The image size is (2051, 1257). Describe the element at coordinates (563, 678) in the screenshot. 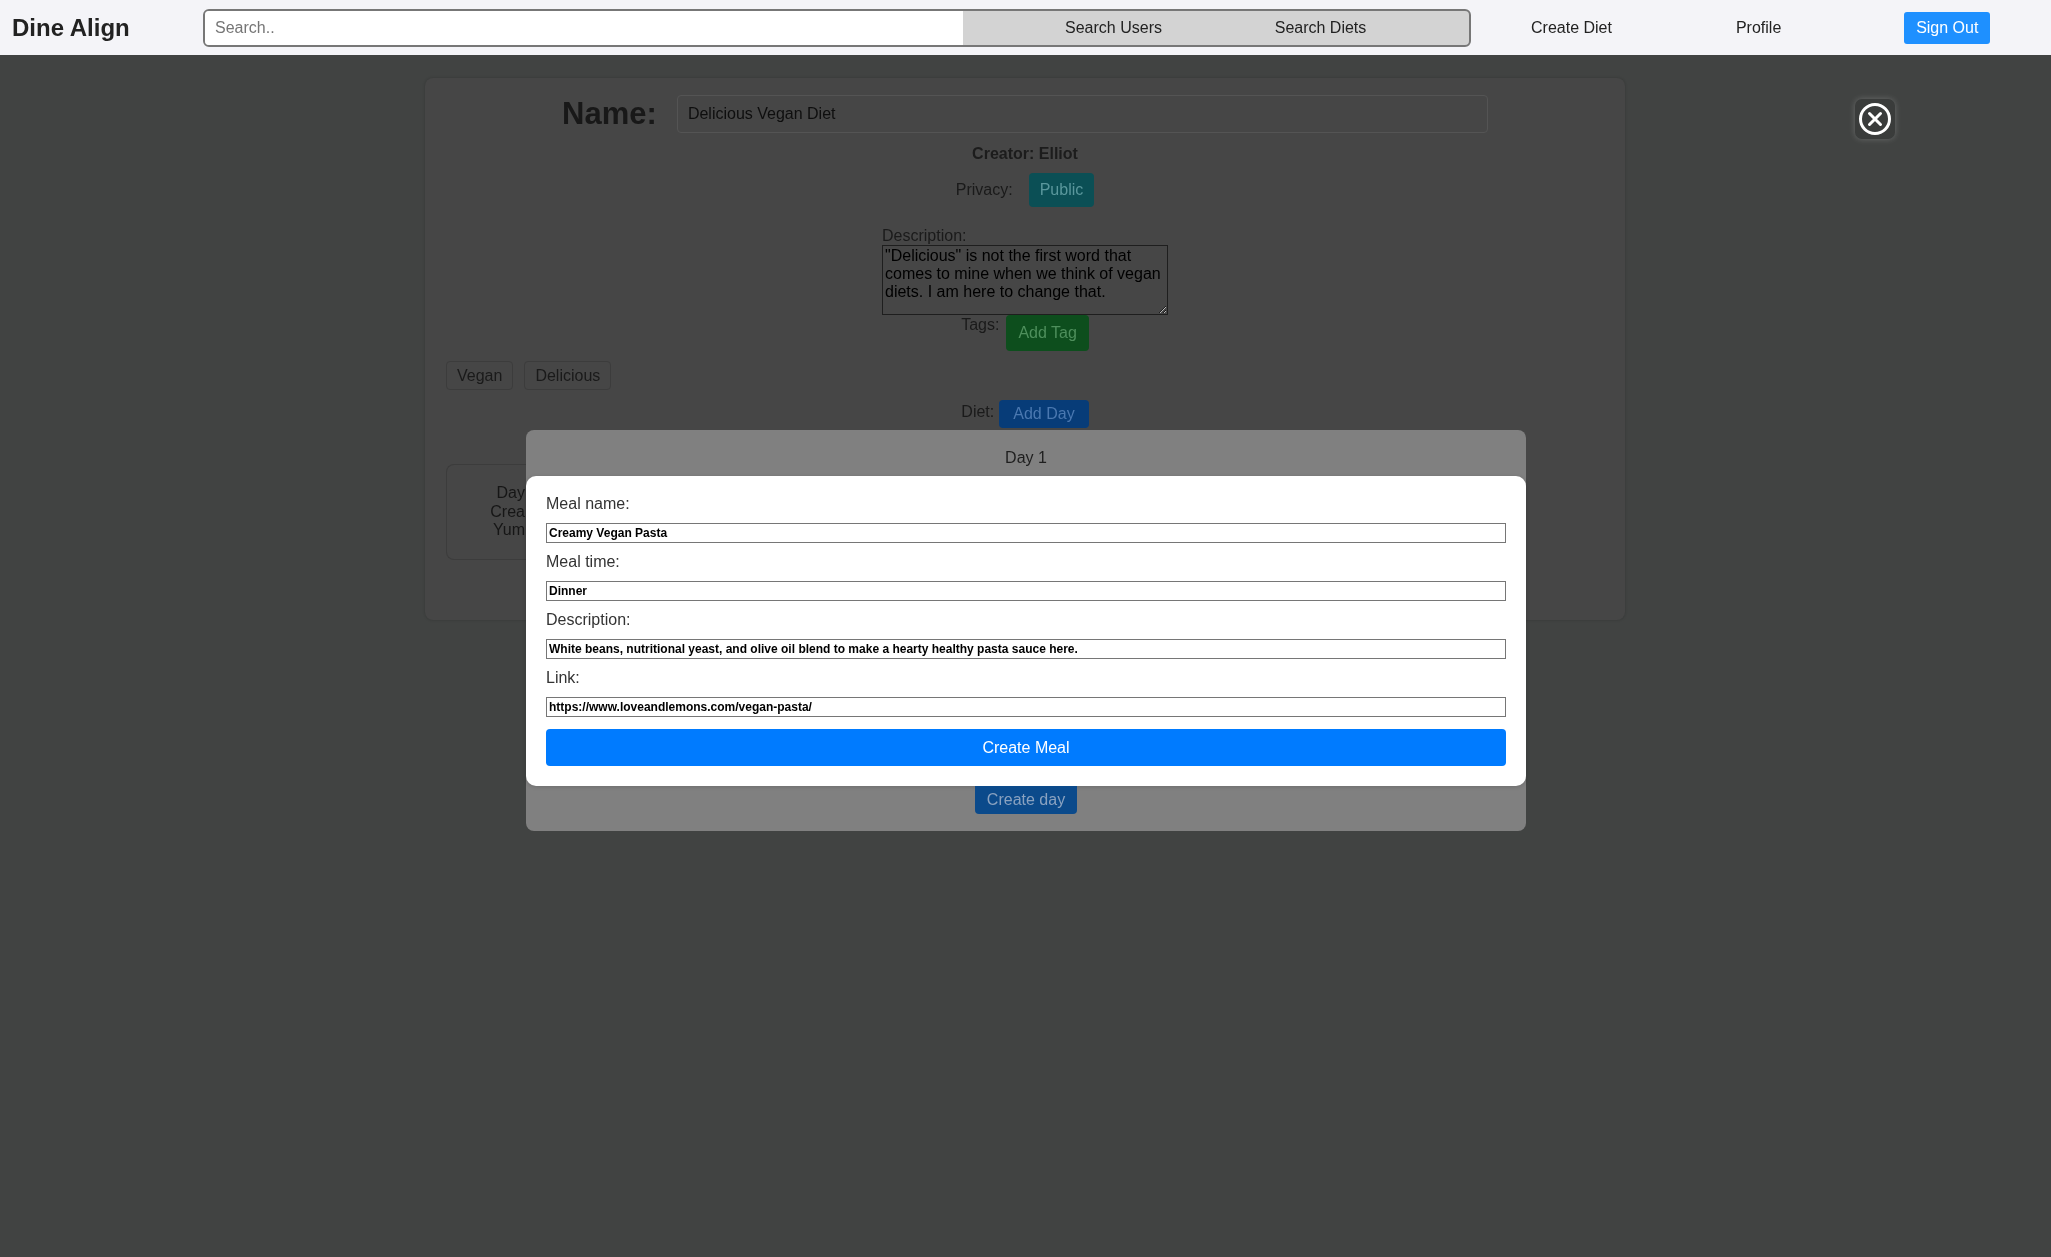

I see `field-label: Link:` at that location.